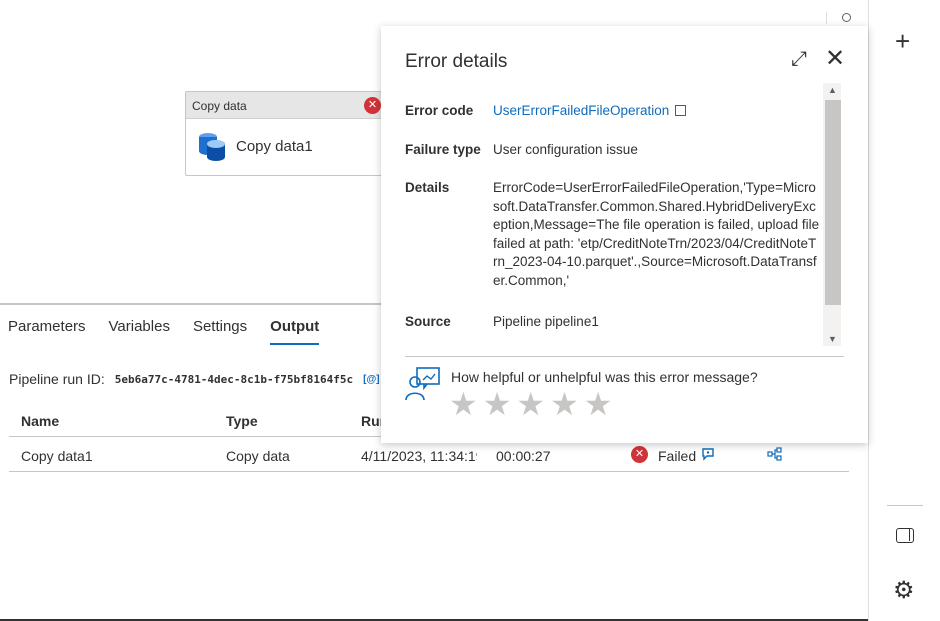  Describe the element at coordinates (295, 331) in the screenshot. I see `tab-output: Output` at that location.